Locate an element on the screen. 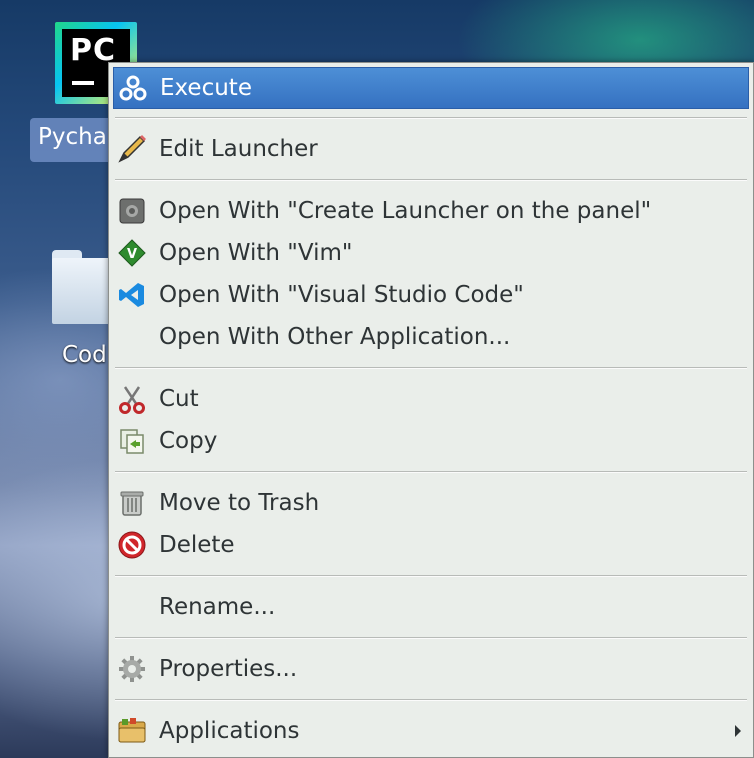 The width and height of the screenshot is (754, 758). svg-text: V is located at coordinates (132, 254).